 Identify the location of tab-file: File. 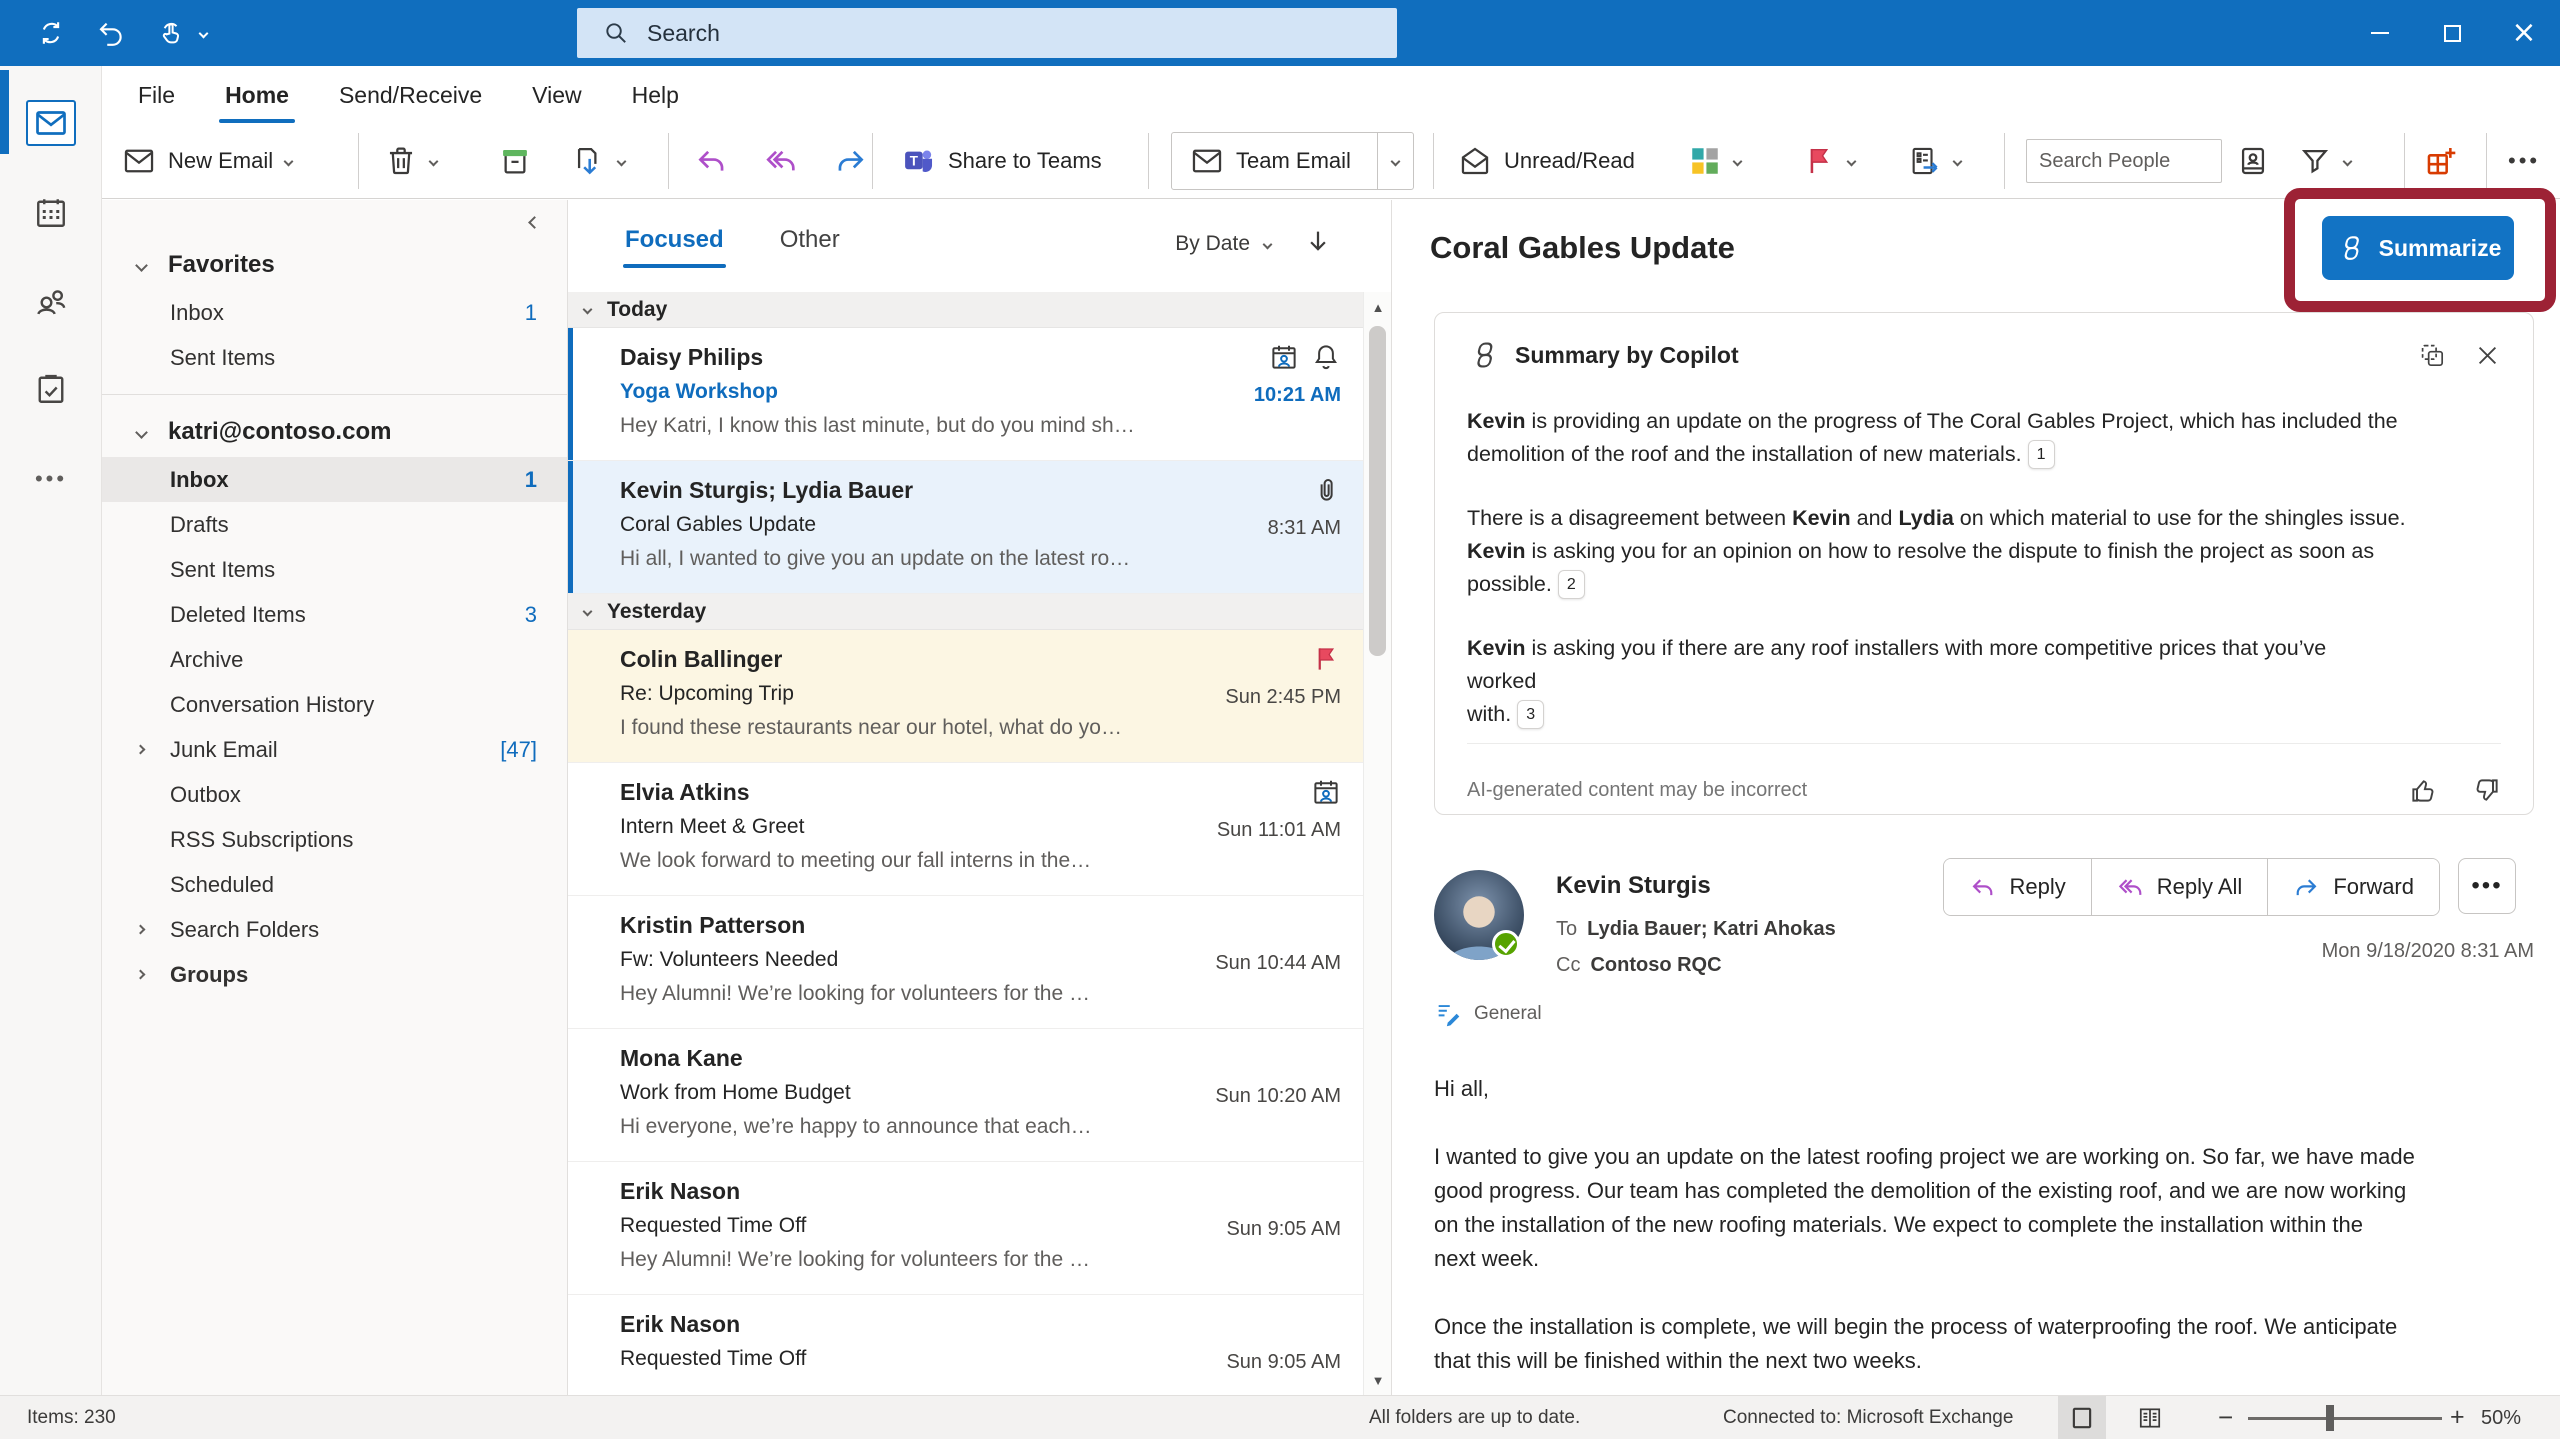
(156, 95).